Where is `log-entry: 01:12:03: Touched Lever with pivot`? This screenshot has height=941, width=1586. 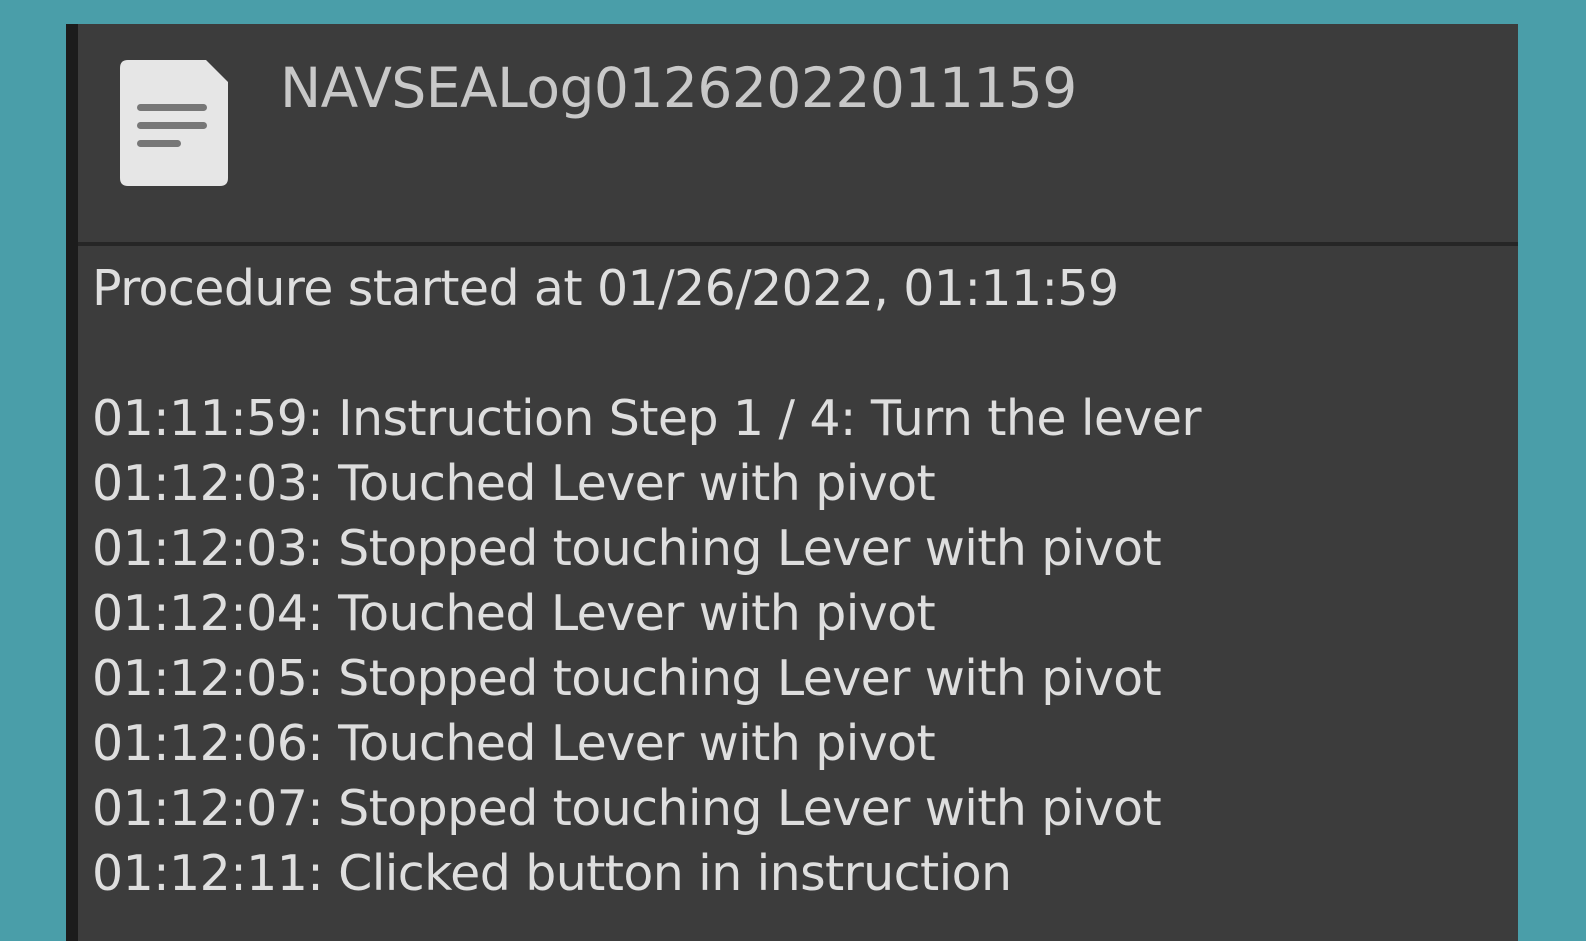 log-entry: 01:12:03: Touched Lever with pivot is located at coordinates (514, 483).